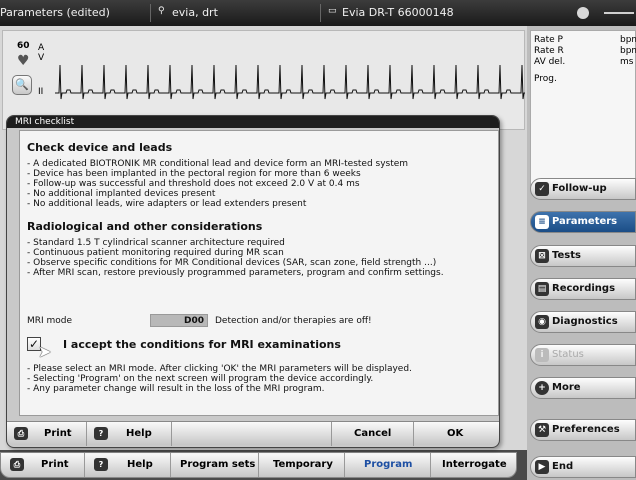  I want to click on status-row: AV del. ms, so click(584, 62).